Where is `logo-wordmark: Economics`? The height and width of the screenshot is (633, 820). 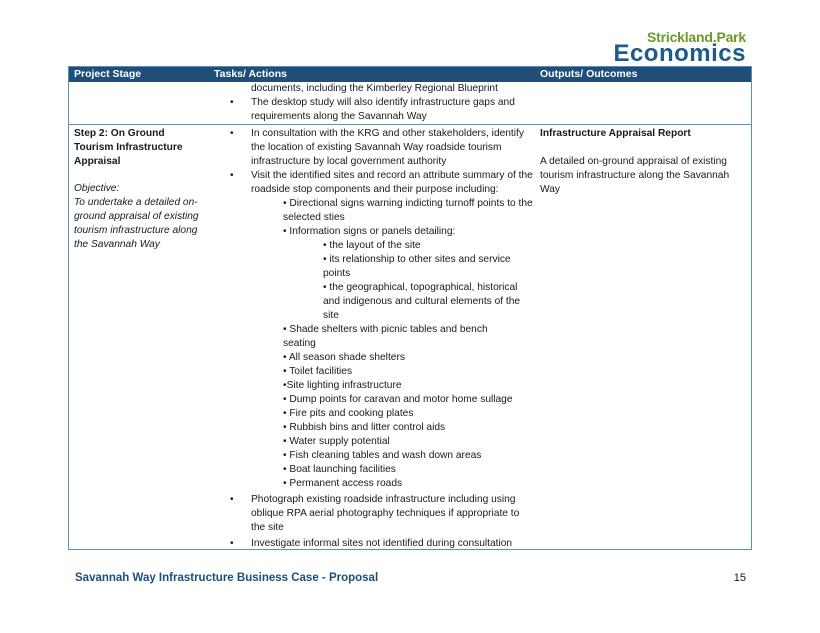 logo-wordmark: Economics is located at coordinates (679, 53).